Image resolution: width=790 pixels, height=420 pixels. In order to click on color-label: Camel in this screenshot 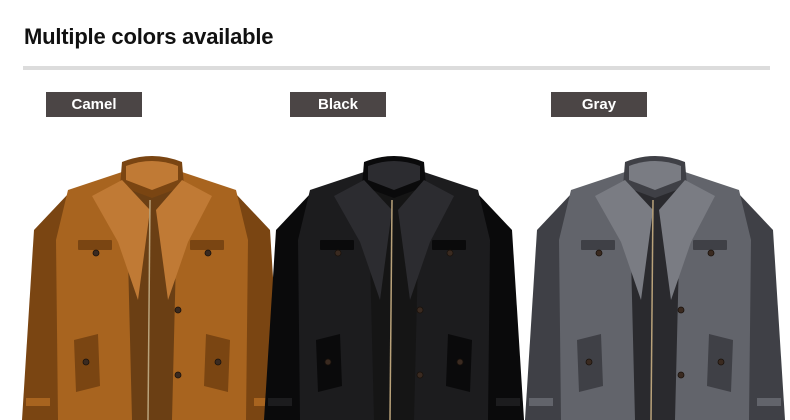, I will do `click(94, 104)`.